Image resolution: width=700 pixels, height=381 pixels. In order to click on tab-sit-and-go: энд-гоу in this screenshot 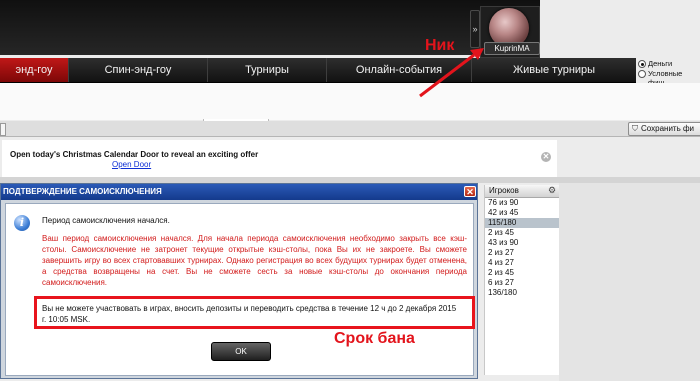, I will do `click(34, 70)`.